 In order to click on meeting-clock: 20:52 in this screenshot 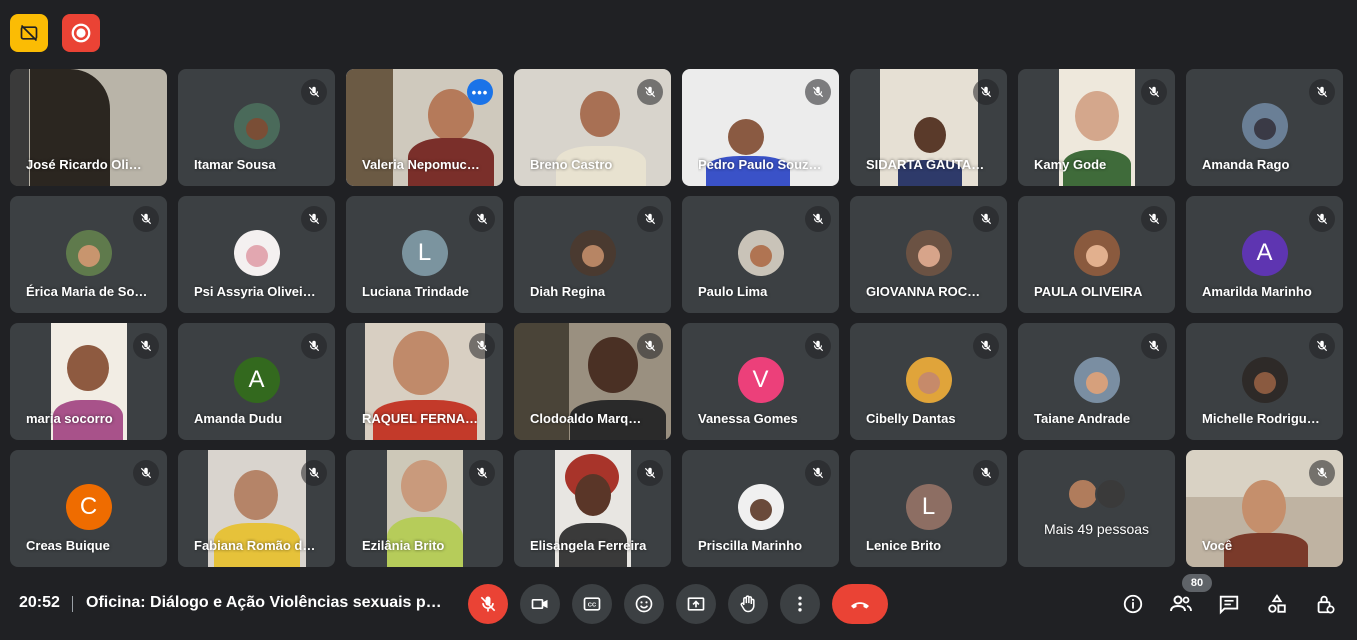, I will do `click(39, 602)`.